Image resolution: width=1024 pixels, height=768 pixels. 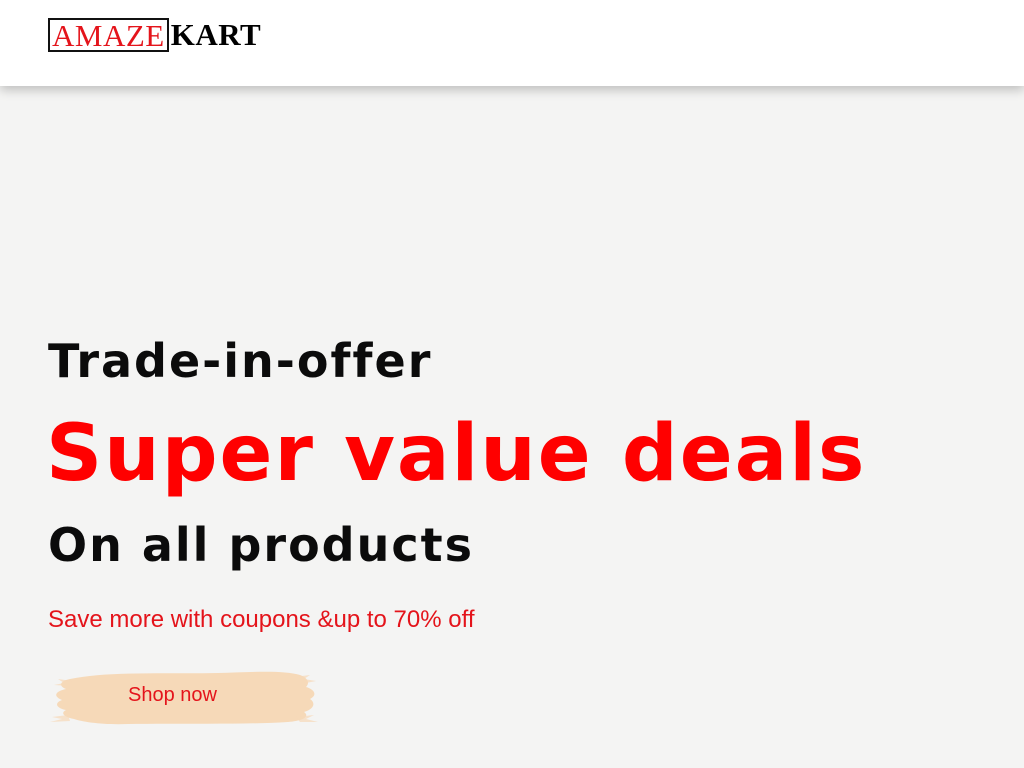 I want to click on hero-promo-text: Save more with coupons &up to 70% off, so click(x=261, y=619).